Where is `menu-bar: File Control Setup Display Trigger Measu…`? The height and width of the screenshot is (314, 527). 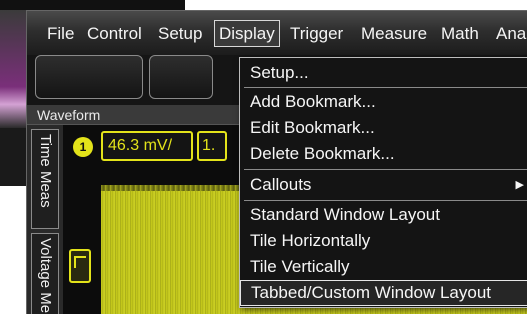
menu-bar: File Control Setup Display Trigger Measu… is located at coordinates (277, 33).